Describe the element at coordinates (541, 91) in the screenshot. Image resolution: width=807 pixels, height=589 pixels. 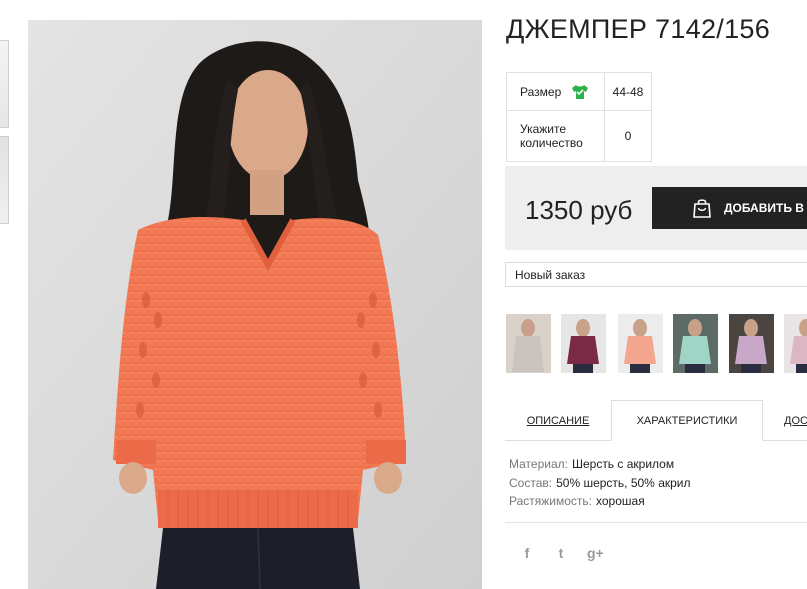
I see `size-label: Размер` at that location.